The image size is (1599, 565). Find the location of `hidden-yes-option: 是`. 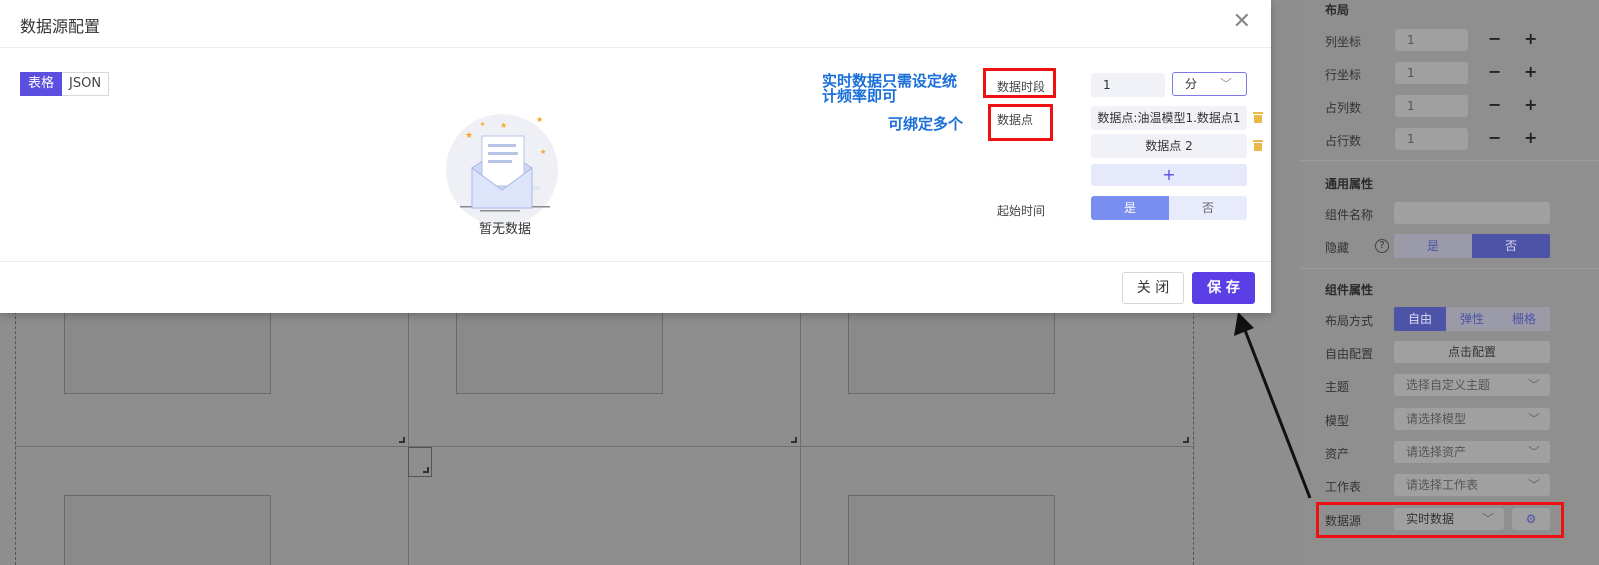

hidden-yes-option: 是 is located at coordinates (1433, 246).